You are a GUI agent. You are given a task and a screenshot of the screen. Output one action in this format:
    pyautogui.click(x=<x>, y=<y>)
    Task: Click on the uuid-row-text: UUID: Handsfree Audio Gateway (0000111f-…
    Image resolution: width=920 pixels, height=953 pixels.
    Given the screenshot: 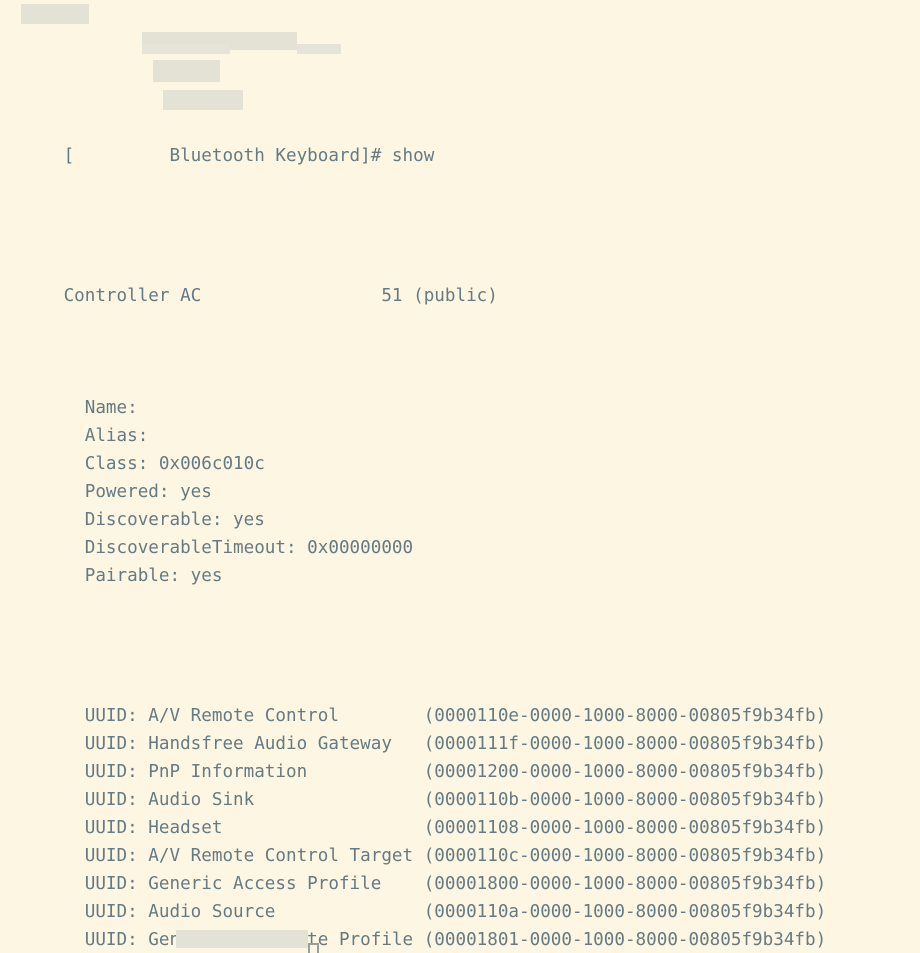 What is the action you would take?
    pyautogui.click(x=413, y=744)
    